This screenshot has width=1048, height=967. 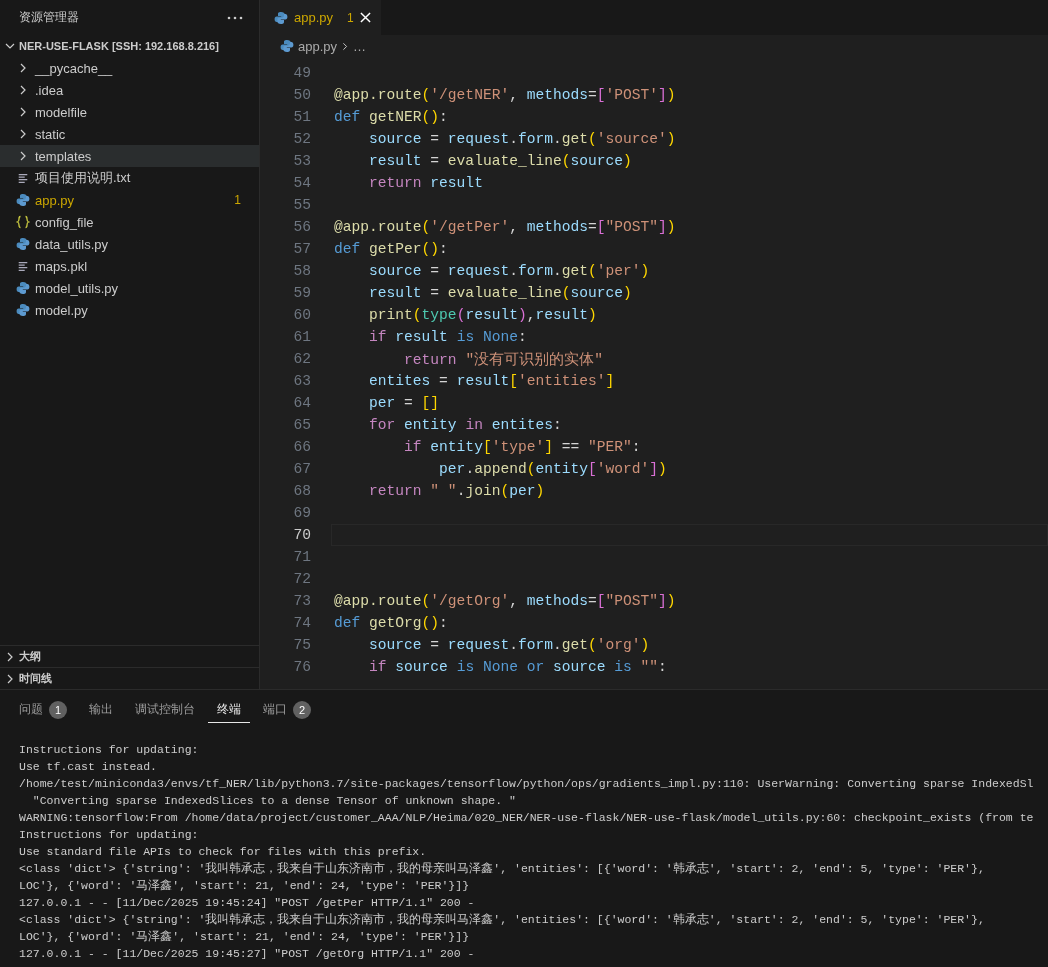 What do you see at coordinates (527, 784) in the screenshot?
I see `terminal-line: /home/test/miniconda3/envs/tf_NER/lib/python3.7/site-packages/tensorflow/python/ops/gradients_impl.py:110: UserWarning: Converting sparse IndexedSl` at bounding box center [527, 784].